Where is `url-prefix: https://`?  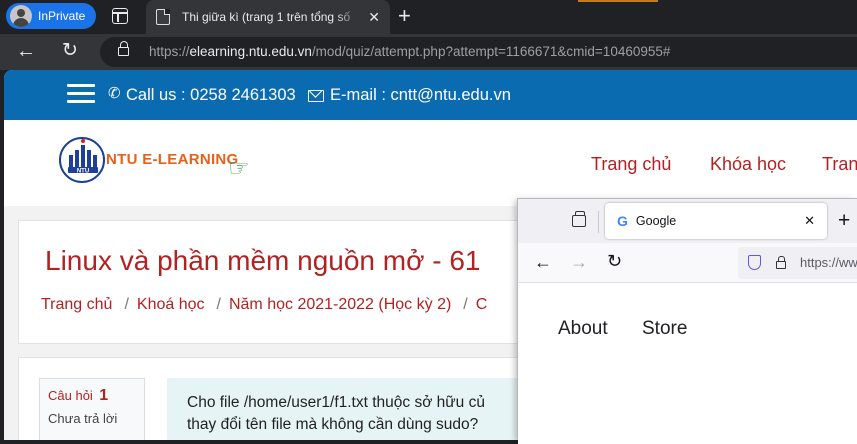
url-prefix: https:// is located at coordinates (169, 51).